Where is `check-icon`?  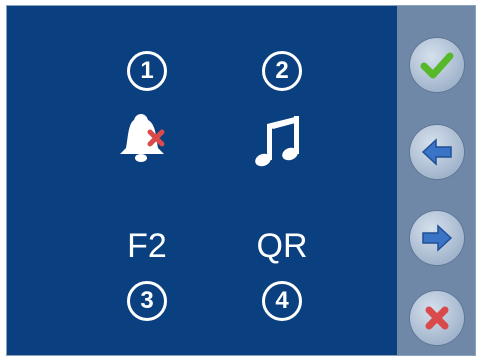
check-icon is located at coordinates (437, 65).